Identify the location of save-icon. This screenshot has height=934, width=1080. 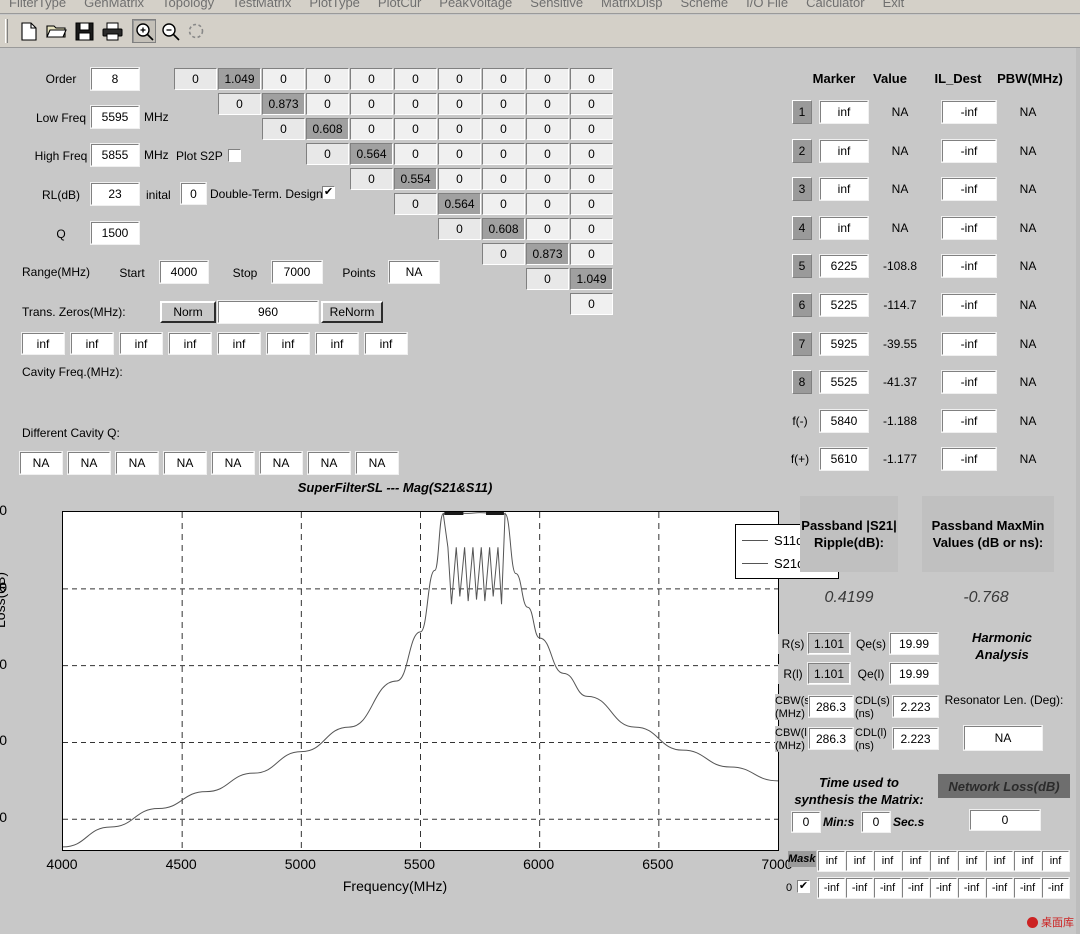
(84, 31).